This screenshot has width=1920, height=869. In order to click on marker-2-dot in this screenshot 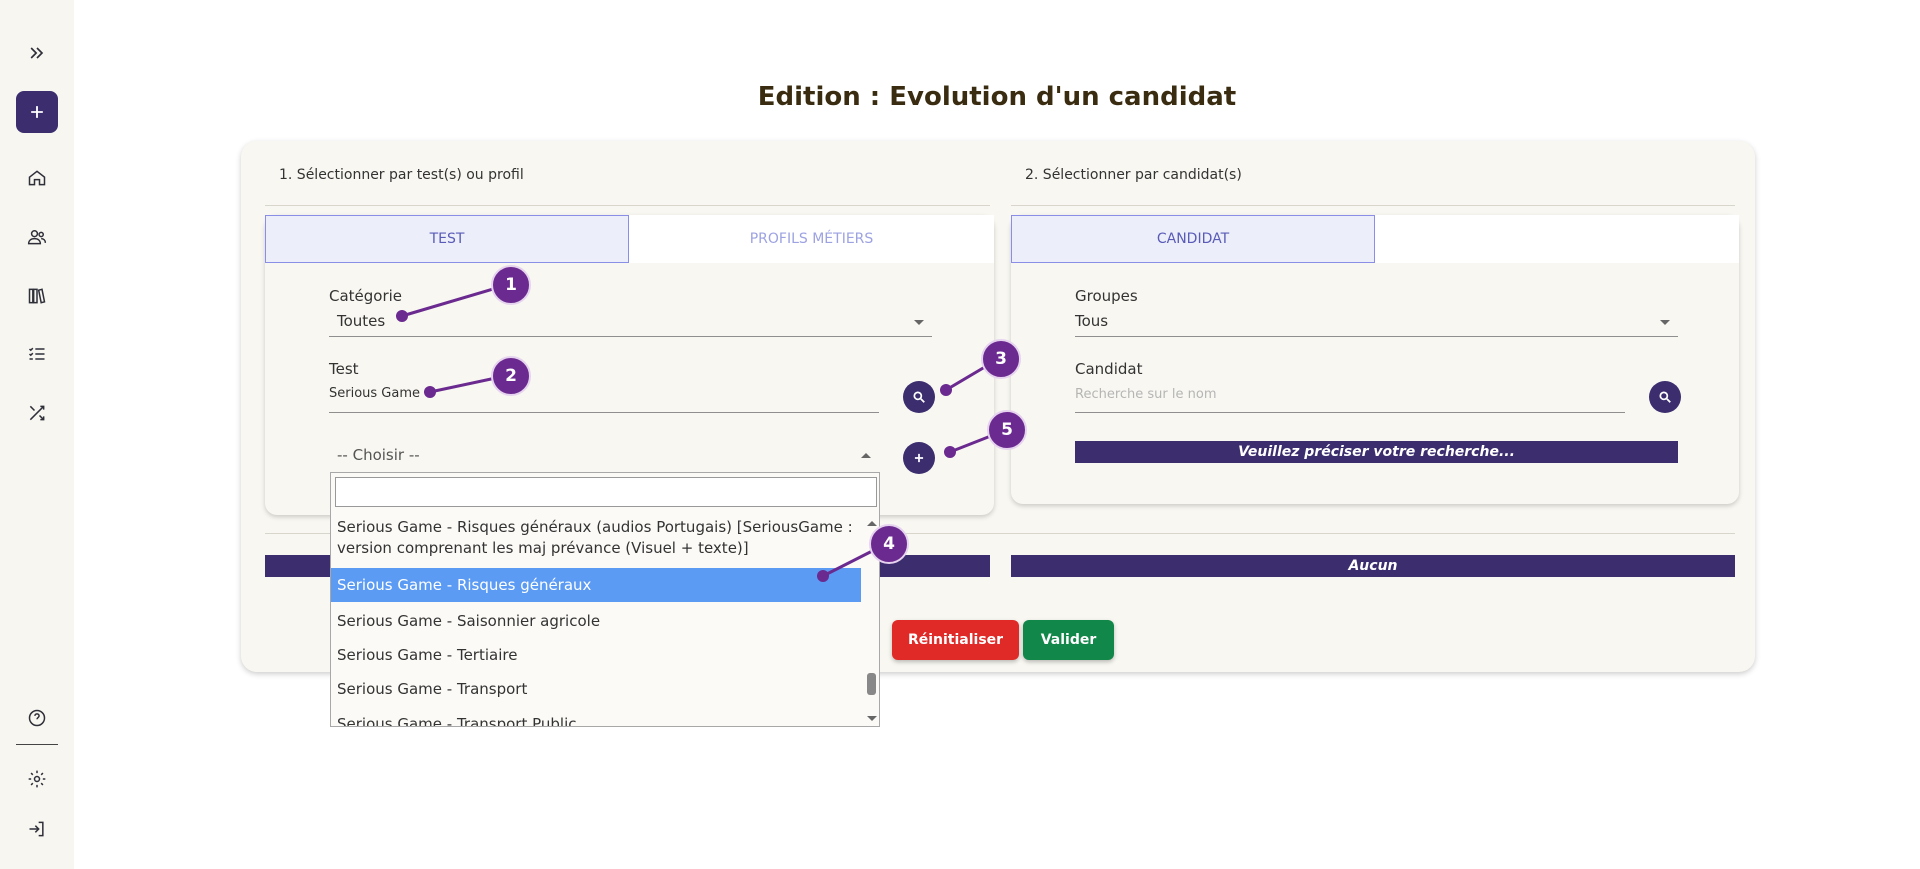, I will do `click(430, 392)`.